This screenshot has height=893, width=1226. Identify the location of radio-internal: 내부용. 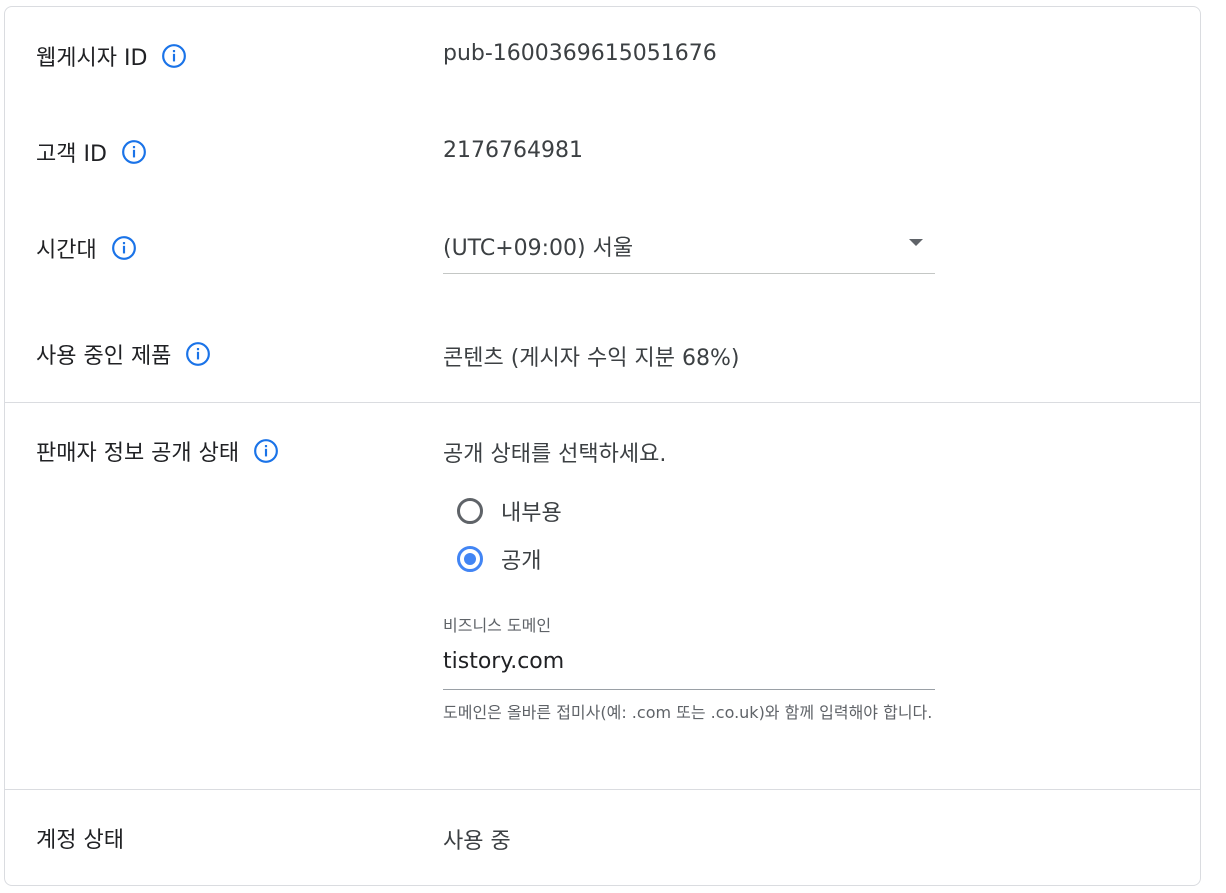
(509, 511).